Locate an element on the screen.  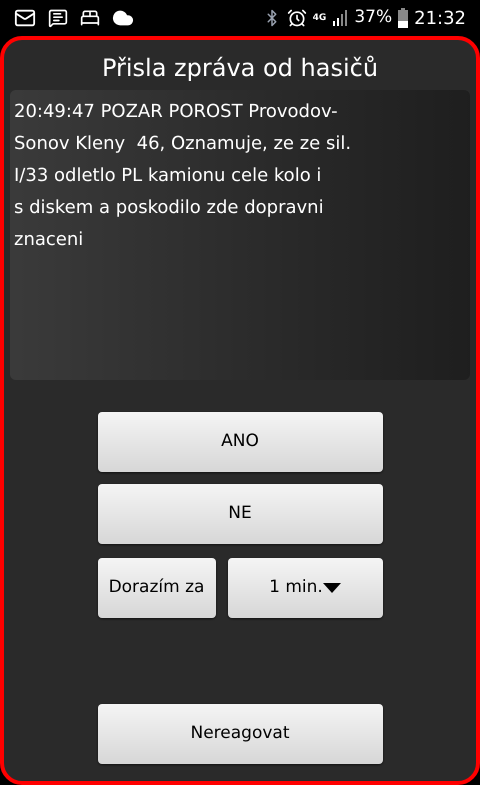
answer-button: ANO is located at coordinates (240, 442).